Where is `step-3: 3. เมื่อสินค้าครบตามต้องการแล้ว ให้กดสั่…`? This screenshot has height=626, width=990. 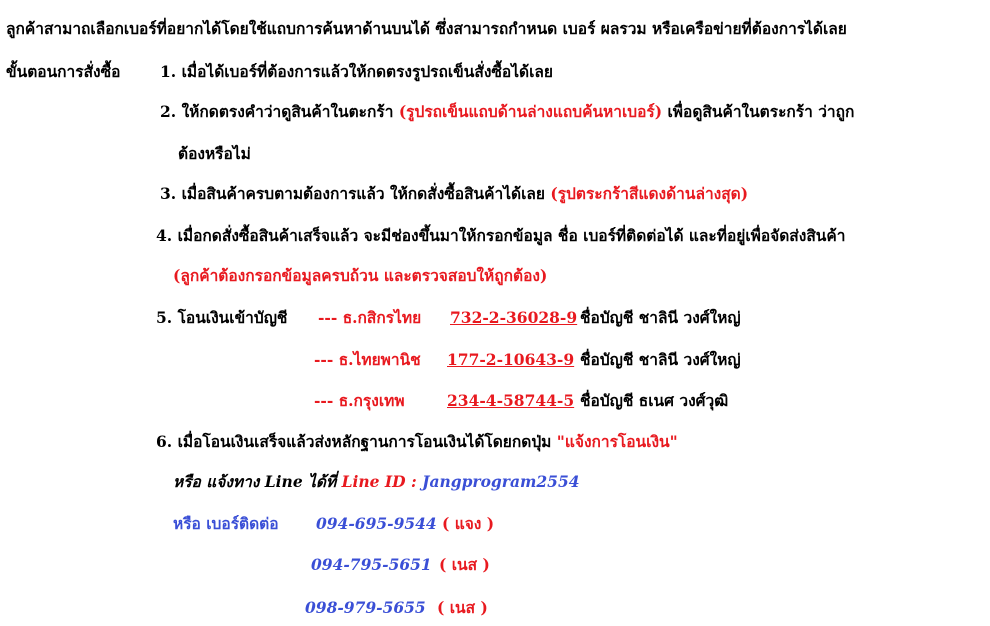 step-3: 3. เมื่อสินค้าครบตามต้องการแล้ว ให้กดสั่… is located at coordinates (454, 194).